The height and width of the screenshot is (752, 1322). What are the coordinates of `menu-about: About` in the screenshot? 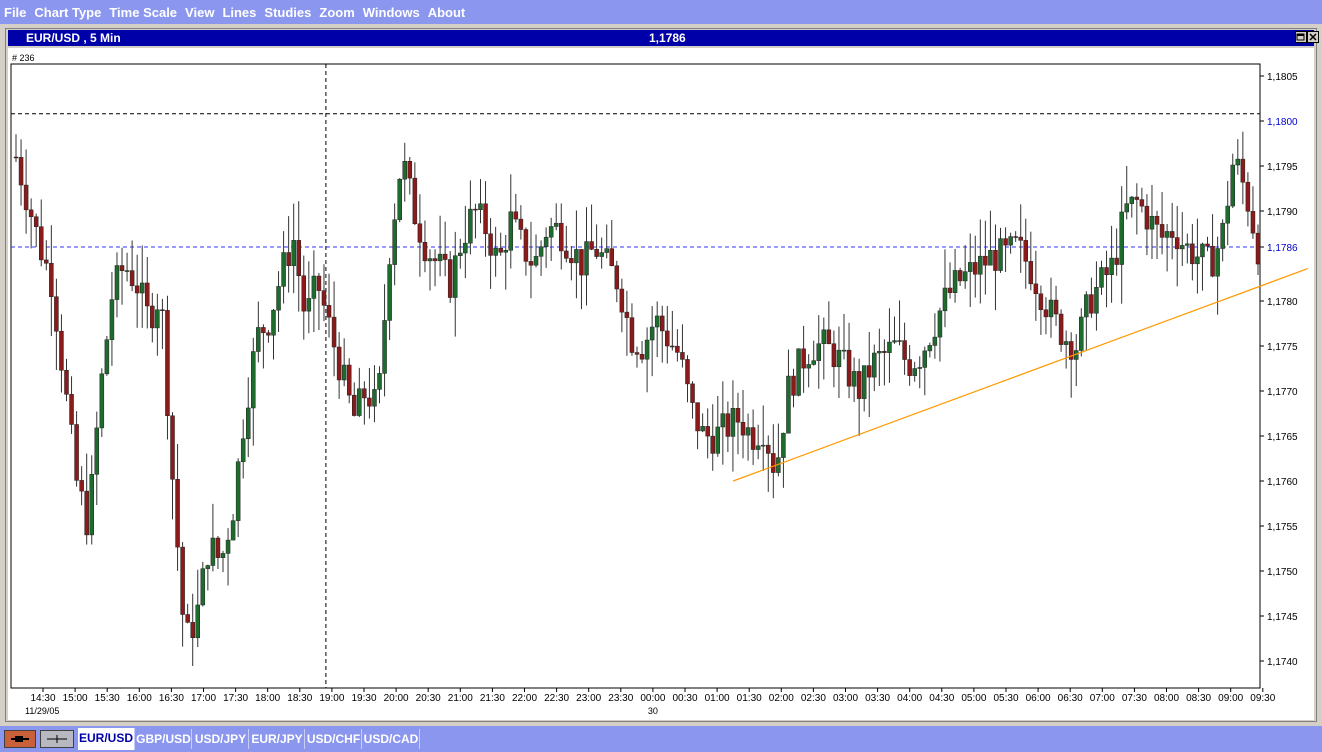 It's located at (447, 12).